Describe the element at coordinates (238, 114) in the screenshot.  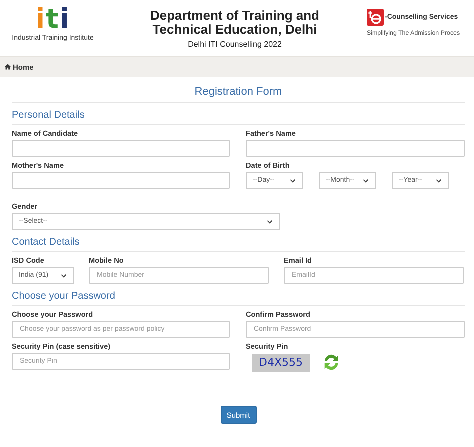
I see `section-heading: Personal Details` at that location.